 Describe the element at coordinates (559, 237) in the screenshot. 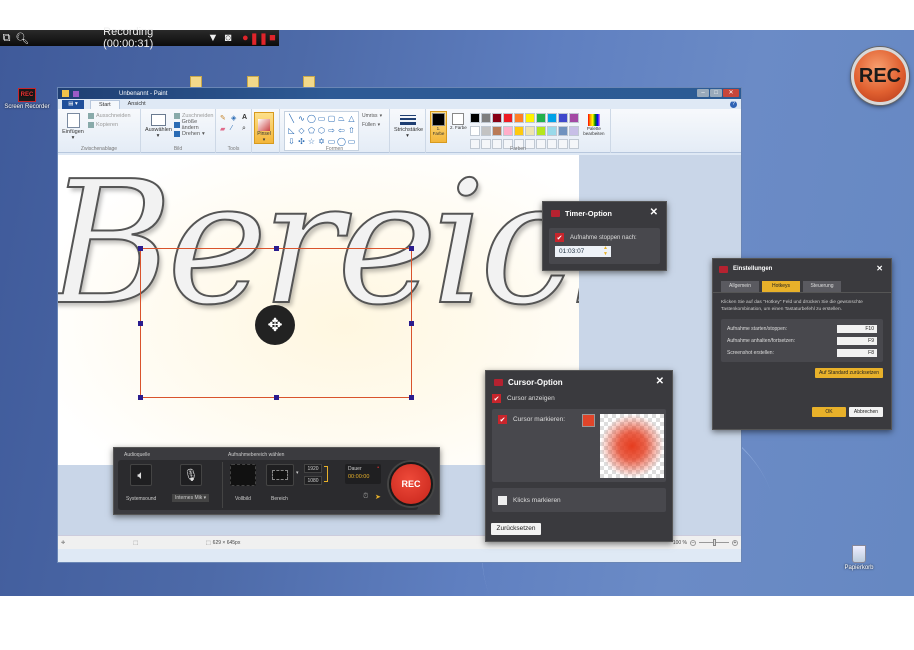

I see `stop-after-checkbox: ✔` at that location.